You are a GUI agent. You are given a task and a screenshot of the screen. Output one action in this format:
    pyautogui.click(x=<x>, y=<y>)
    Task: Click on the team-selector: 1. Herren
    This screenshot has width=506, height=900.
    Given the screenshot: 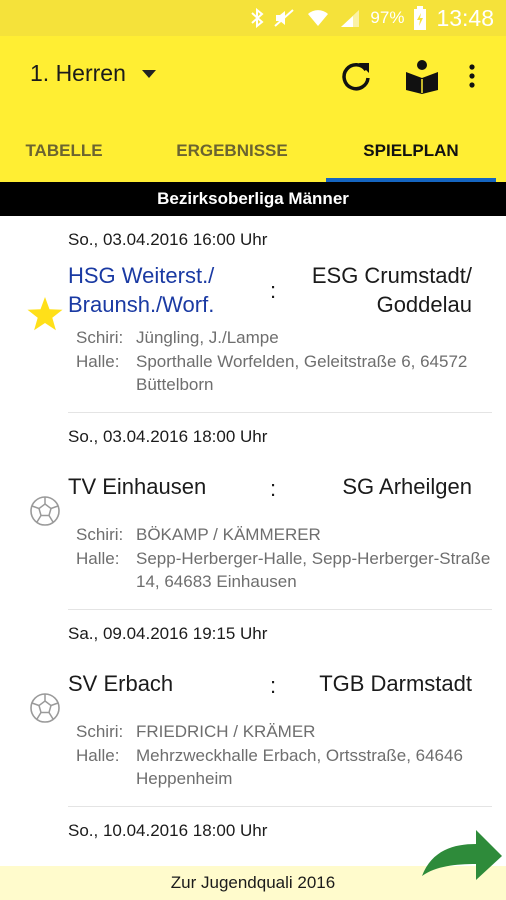 What is the action you would take?
    pyautogui.click(x=93, y=73)
    